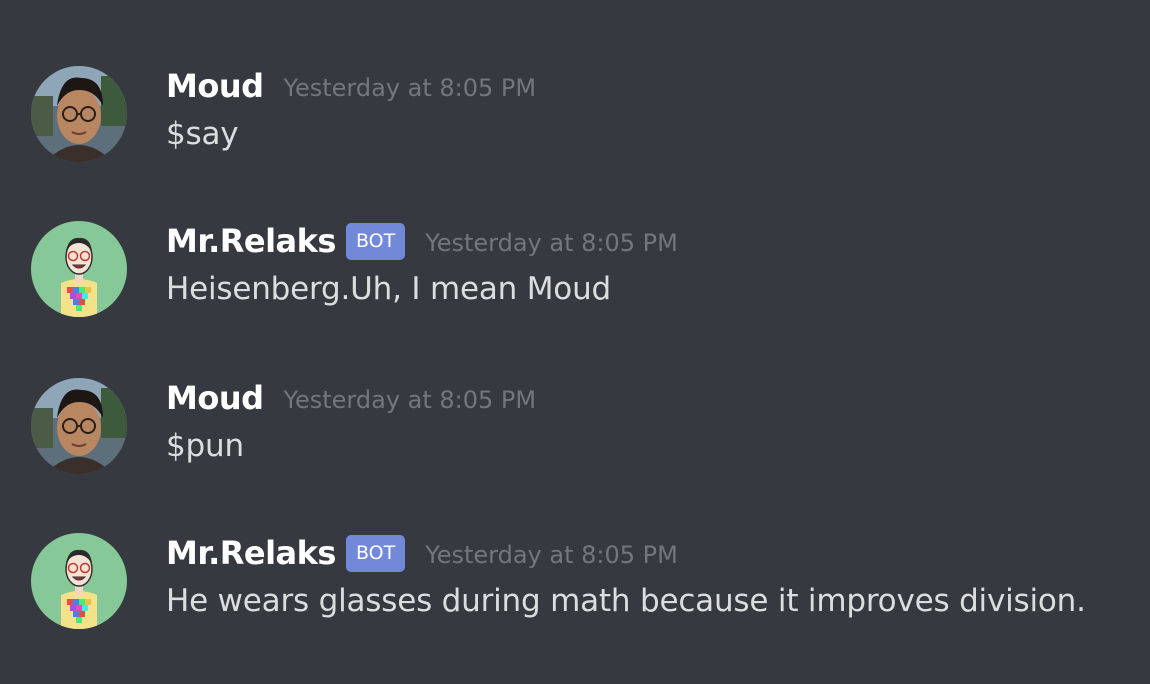  What do you see at coordinates (388, 289) in the screenshot?
I see `message-content: Heisenberg.Uh, I mean Moud` at bounding box center [388, 289].